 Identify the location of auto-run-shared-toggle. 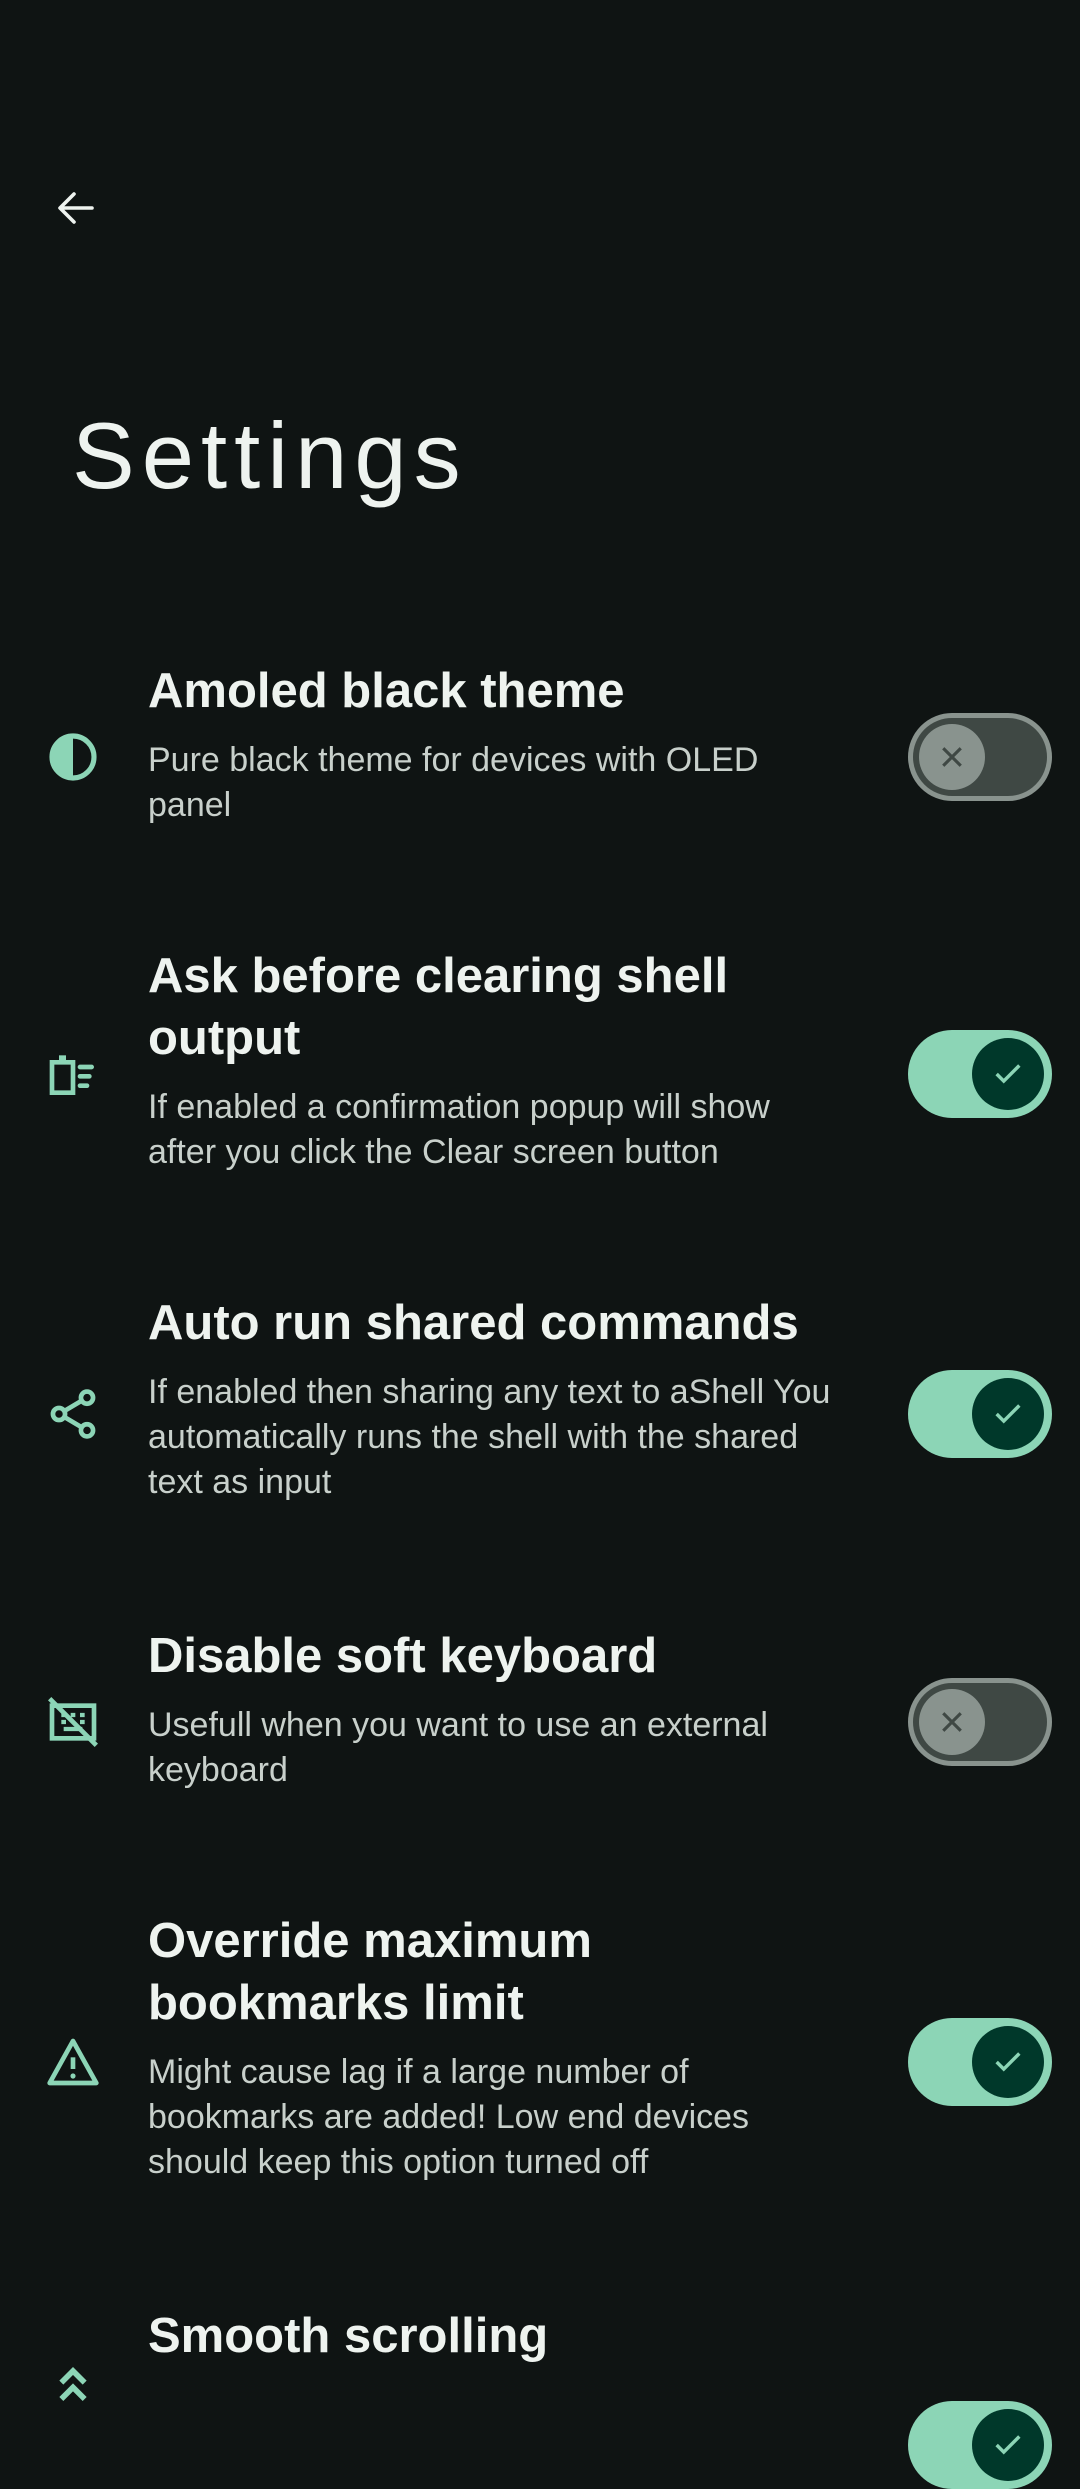
(980, 1414).